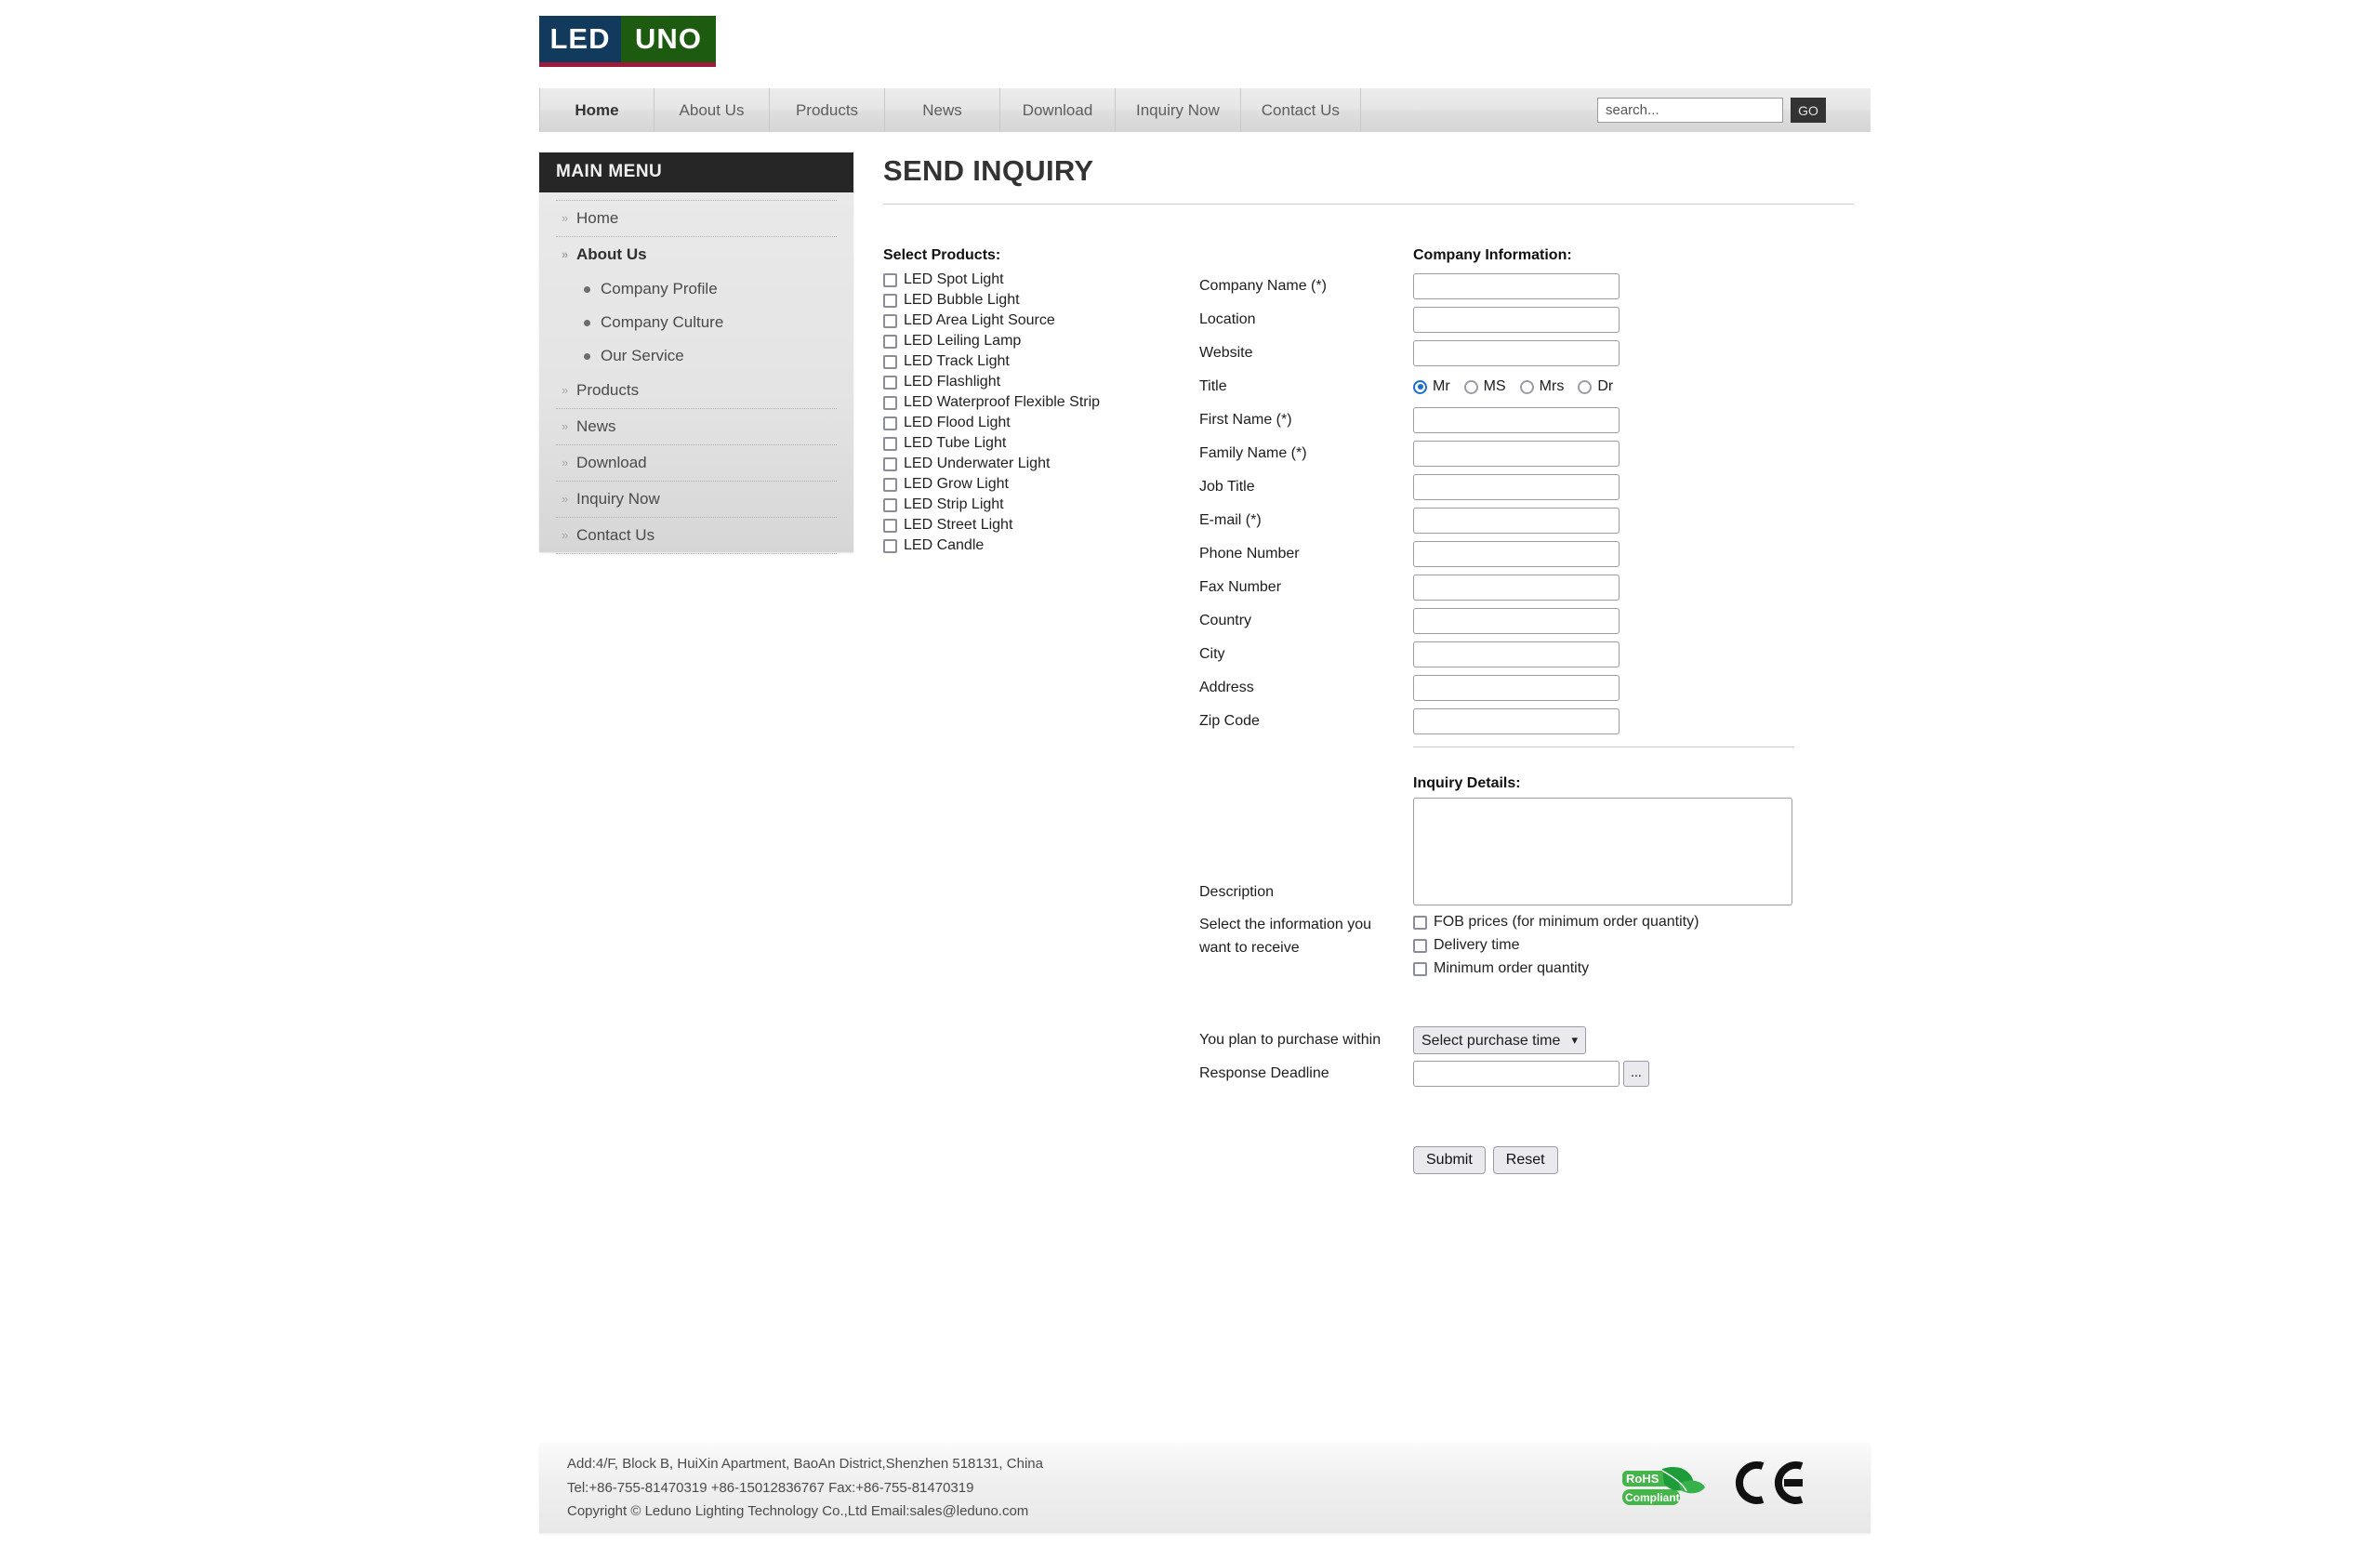 This screenshot has width=2380, height=1546. Describe the element at coordinates (627, 41) in the screenshot. I see `site-logo: LED UNO` at that location.